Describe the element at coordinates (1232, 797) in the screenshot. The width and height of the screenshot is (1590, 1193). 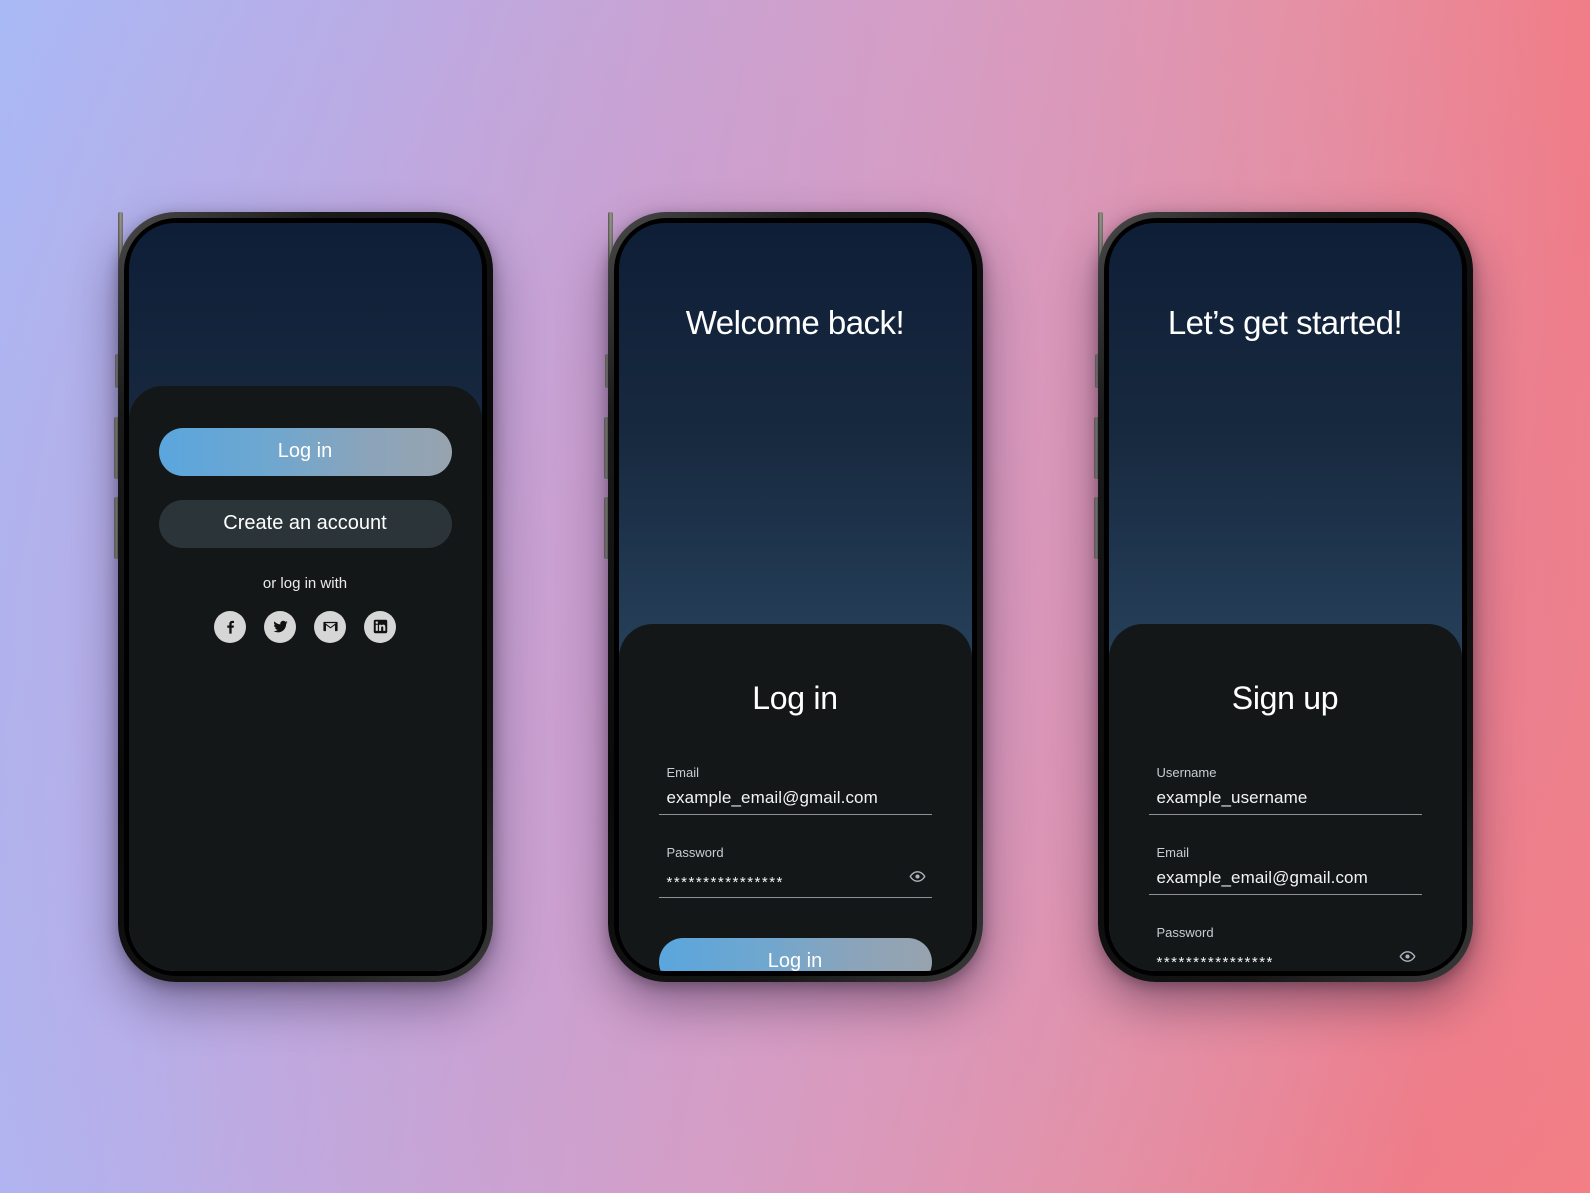
I see `username-input-value: example_username` at that location.